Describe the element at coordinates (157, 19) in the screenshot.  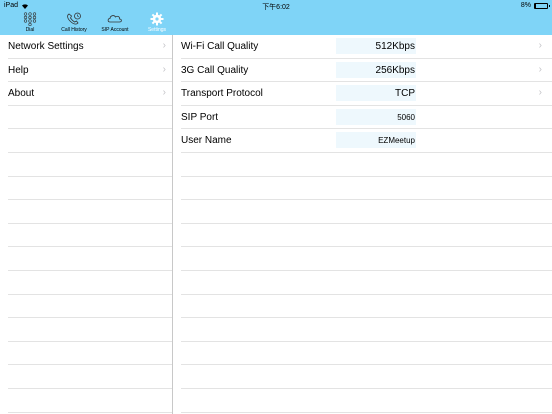
I see `gear-icon` at that location.